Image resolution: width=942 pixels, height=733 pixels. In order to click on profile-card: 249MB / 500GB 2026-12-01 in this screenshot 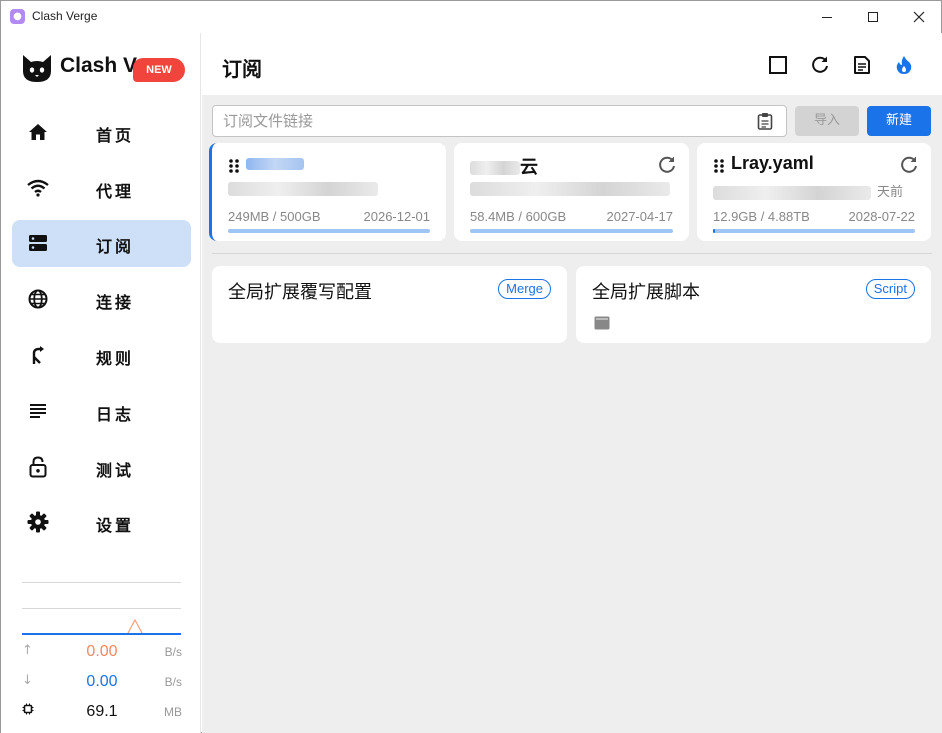, I will do `click(327, 192)`.